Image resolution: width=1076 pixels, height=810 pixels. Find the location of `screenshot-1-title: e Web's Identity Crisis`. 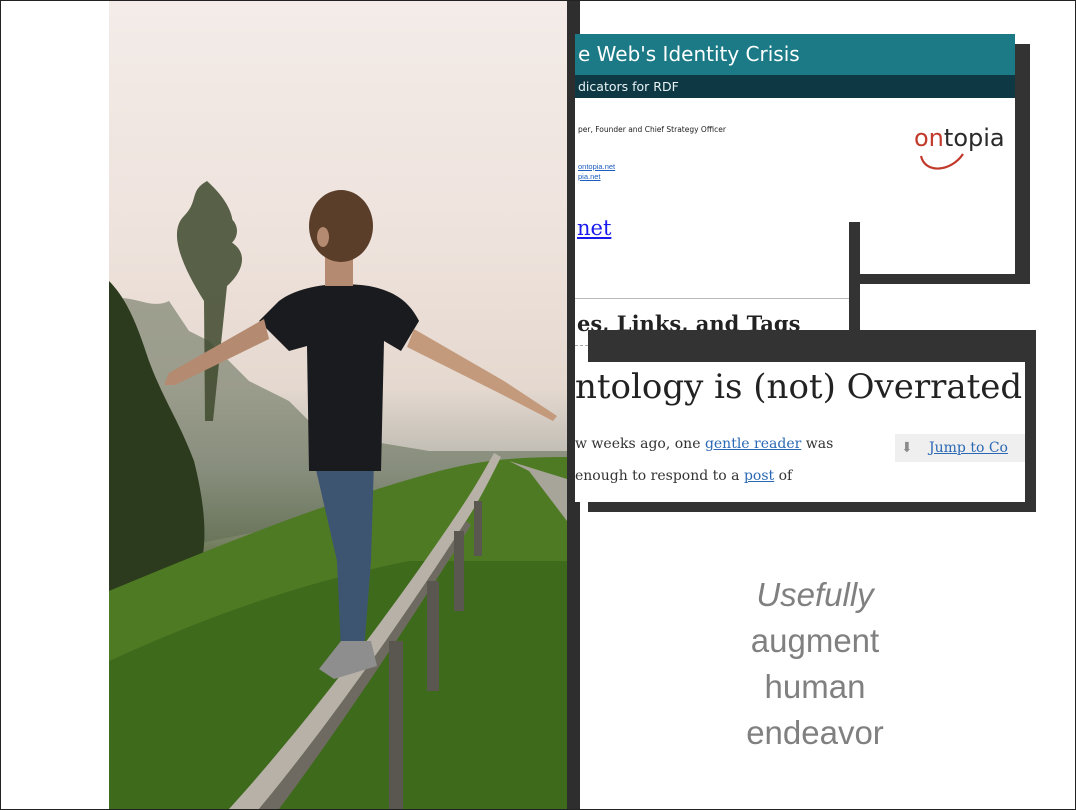

screenshot-1-title: e Web's Identity Crisis is located at coordinates (795, 54).